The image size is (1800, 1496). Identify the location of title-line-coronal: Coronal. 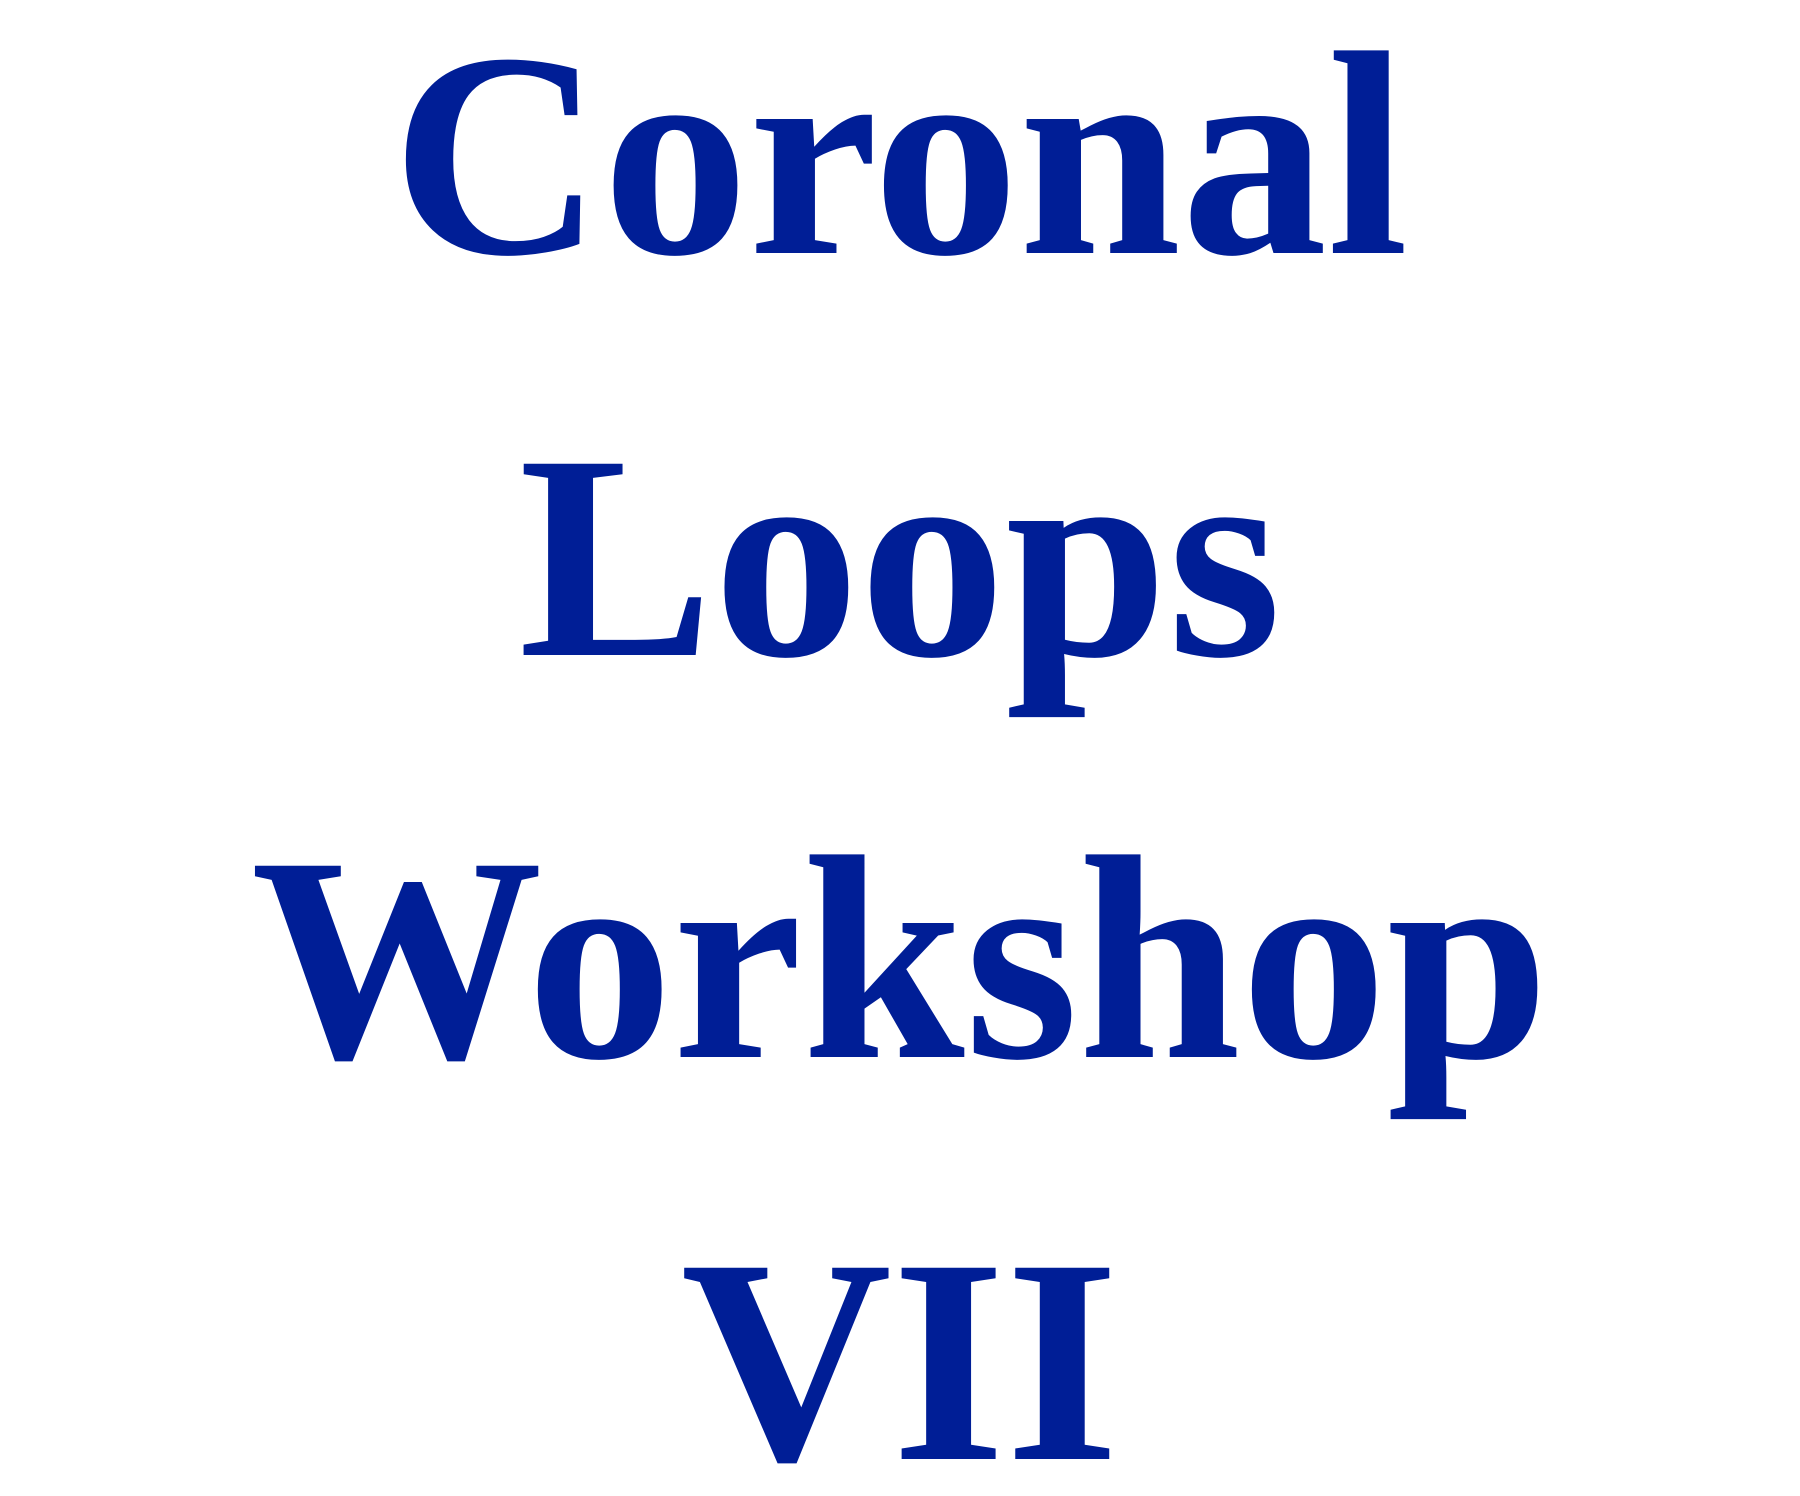
(900, 158).